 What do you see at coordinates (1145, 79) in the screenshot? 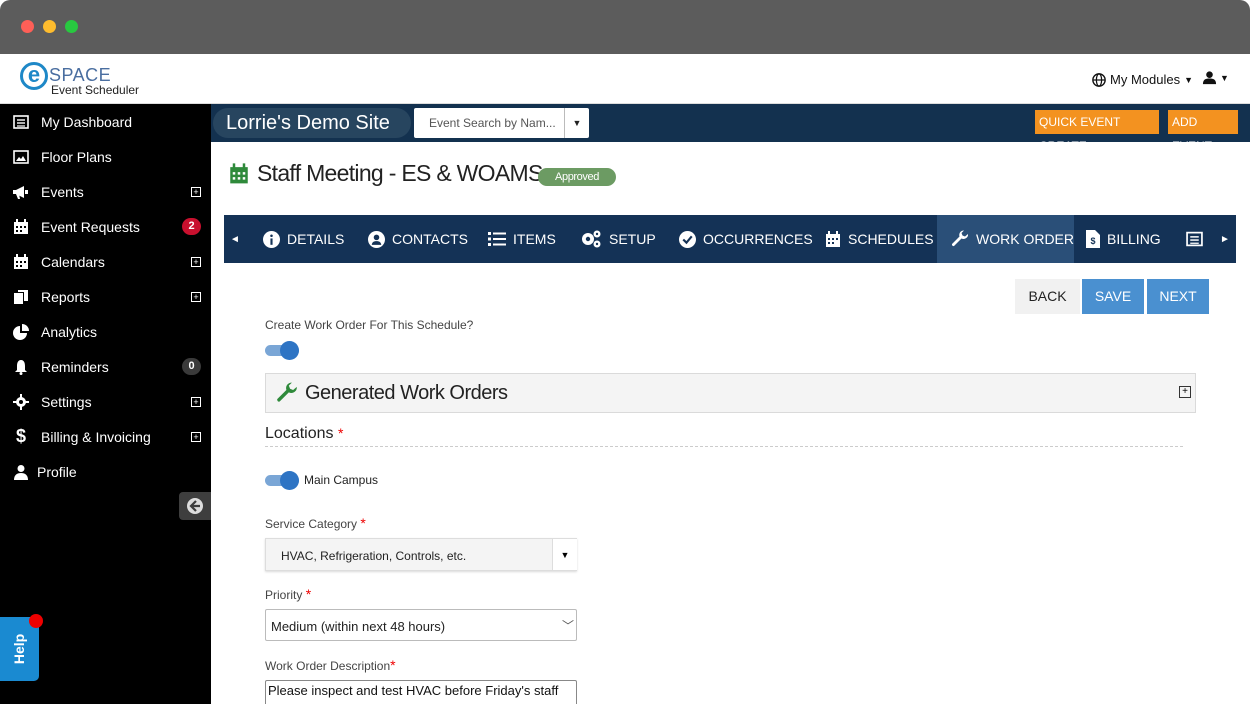
I see `my-modules-label: My Modules` at bounding box center [1145, 79].